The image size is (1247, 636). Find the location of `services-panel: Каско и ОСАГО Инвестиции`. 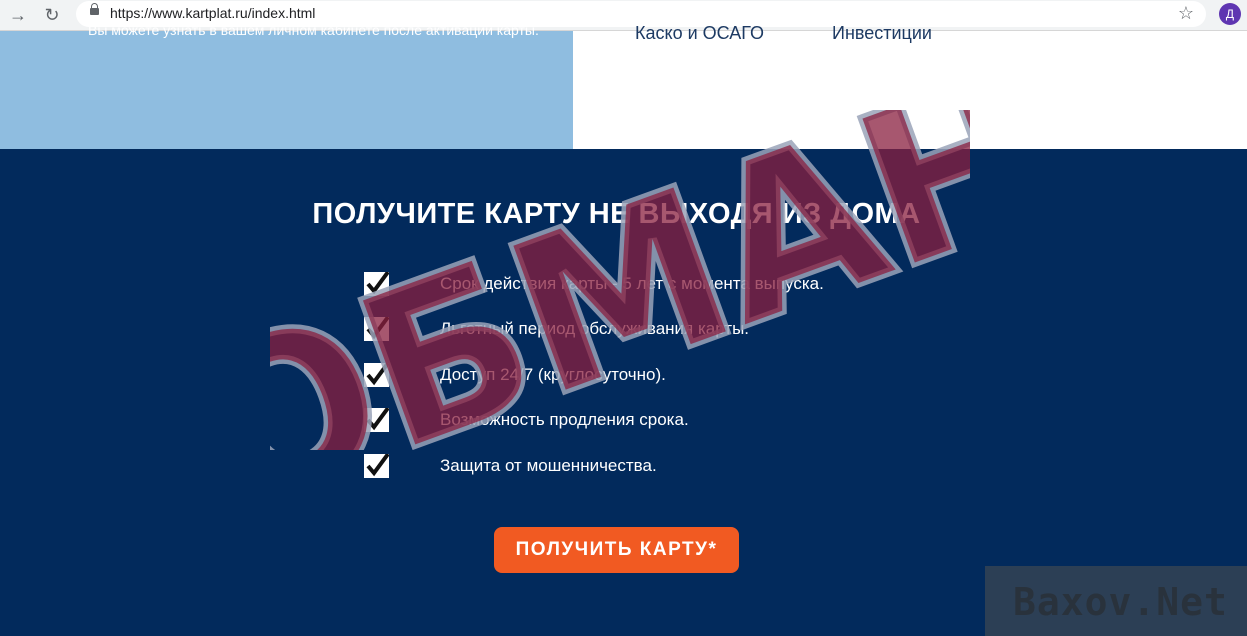

services-panel: Каско и ОСАГО Инвестиции is located at coordinates (910, 86).